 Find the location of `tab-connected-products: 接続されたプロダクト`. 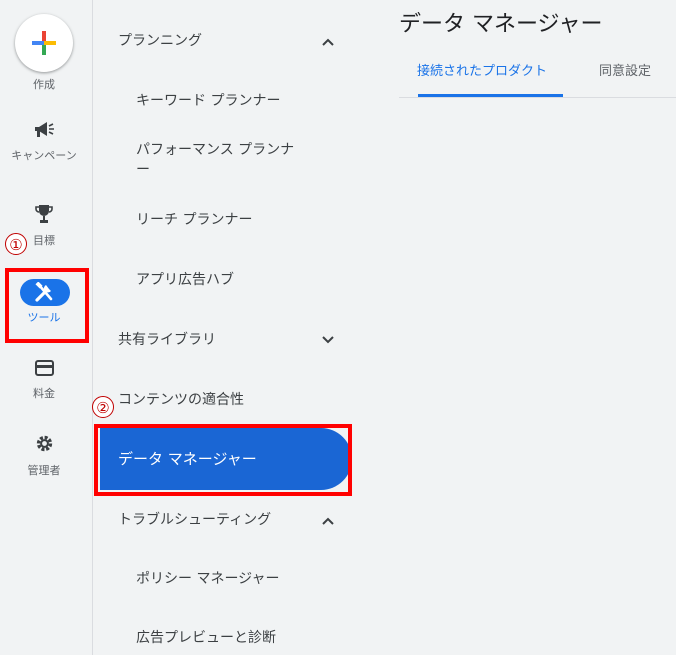

tab-connected-products: 接続されたプロダクト is located at coordinates (482, 72).